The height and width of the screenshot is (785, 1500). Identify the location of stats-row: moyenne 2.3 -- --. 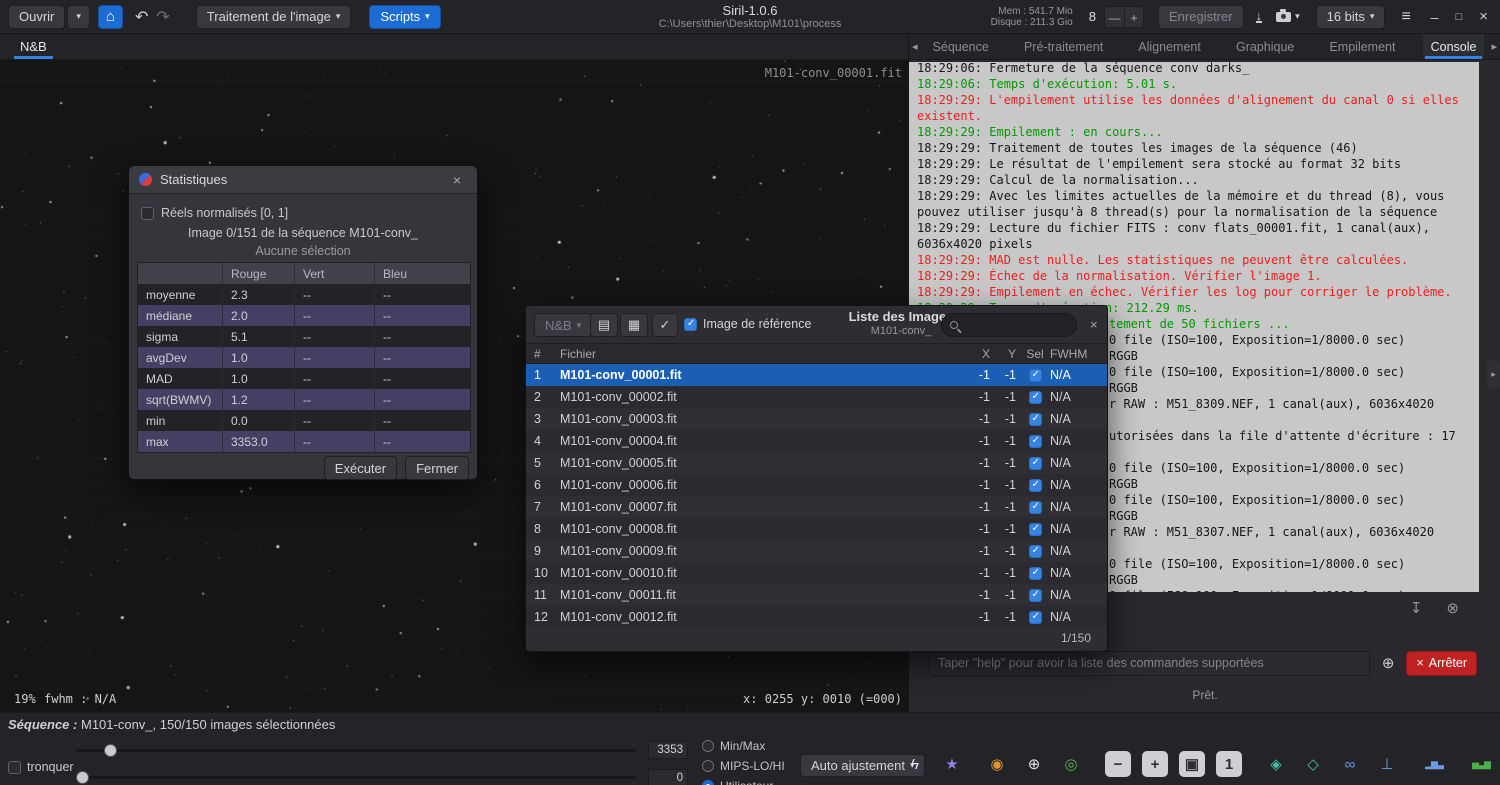
(304, 294).